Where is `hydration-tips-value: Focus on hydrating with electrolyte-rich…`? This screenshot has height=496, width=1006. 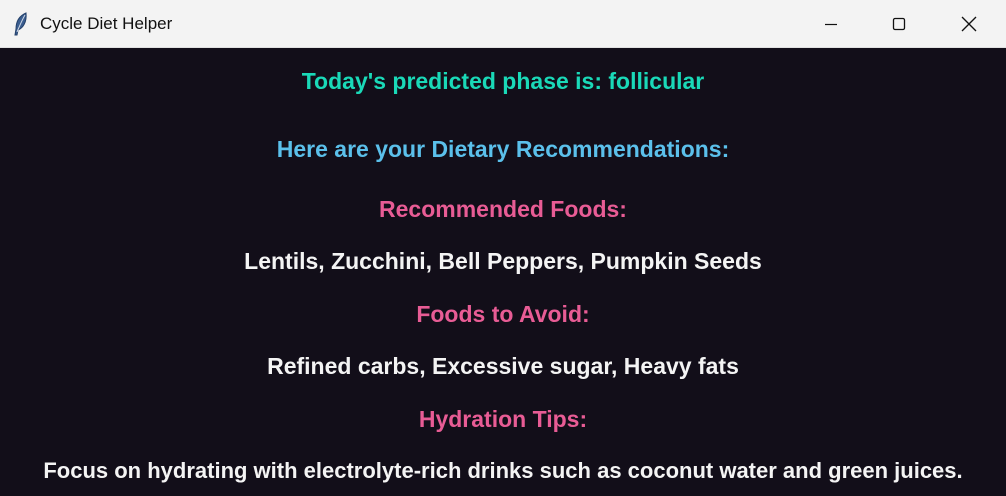 hydration-tips-value: Focus on hydrating with electrolyte-rich… is located at coordinates (503, 470).